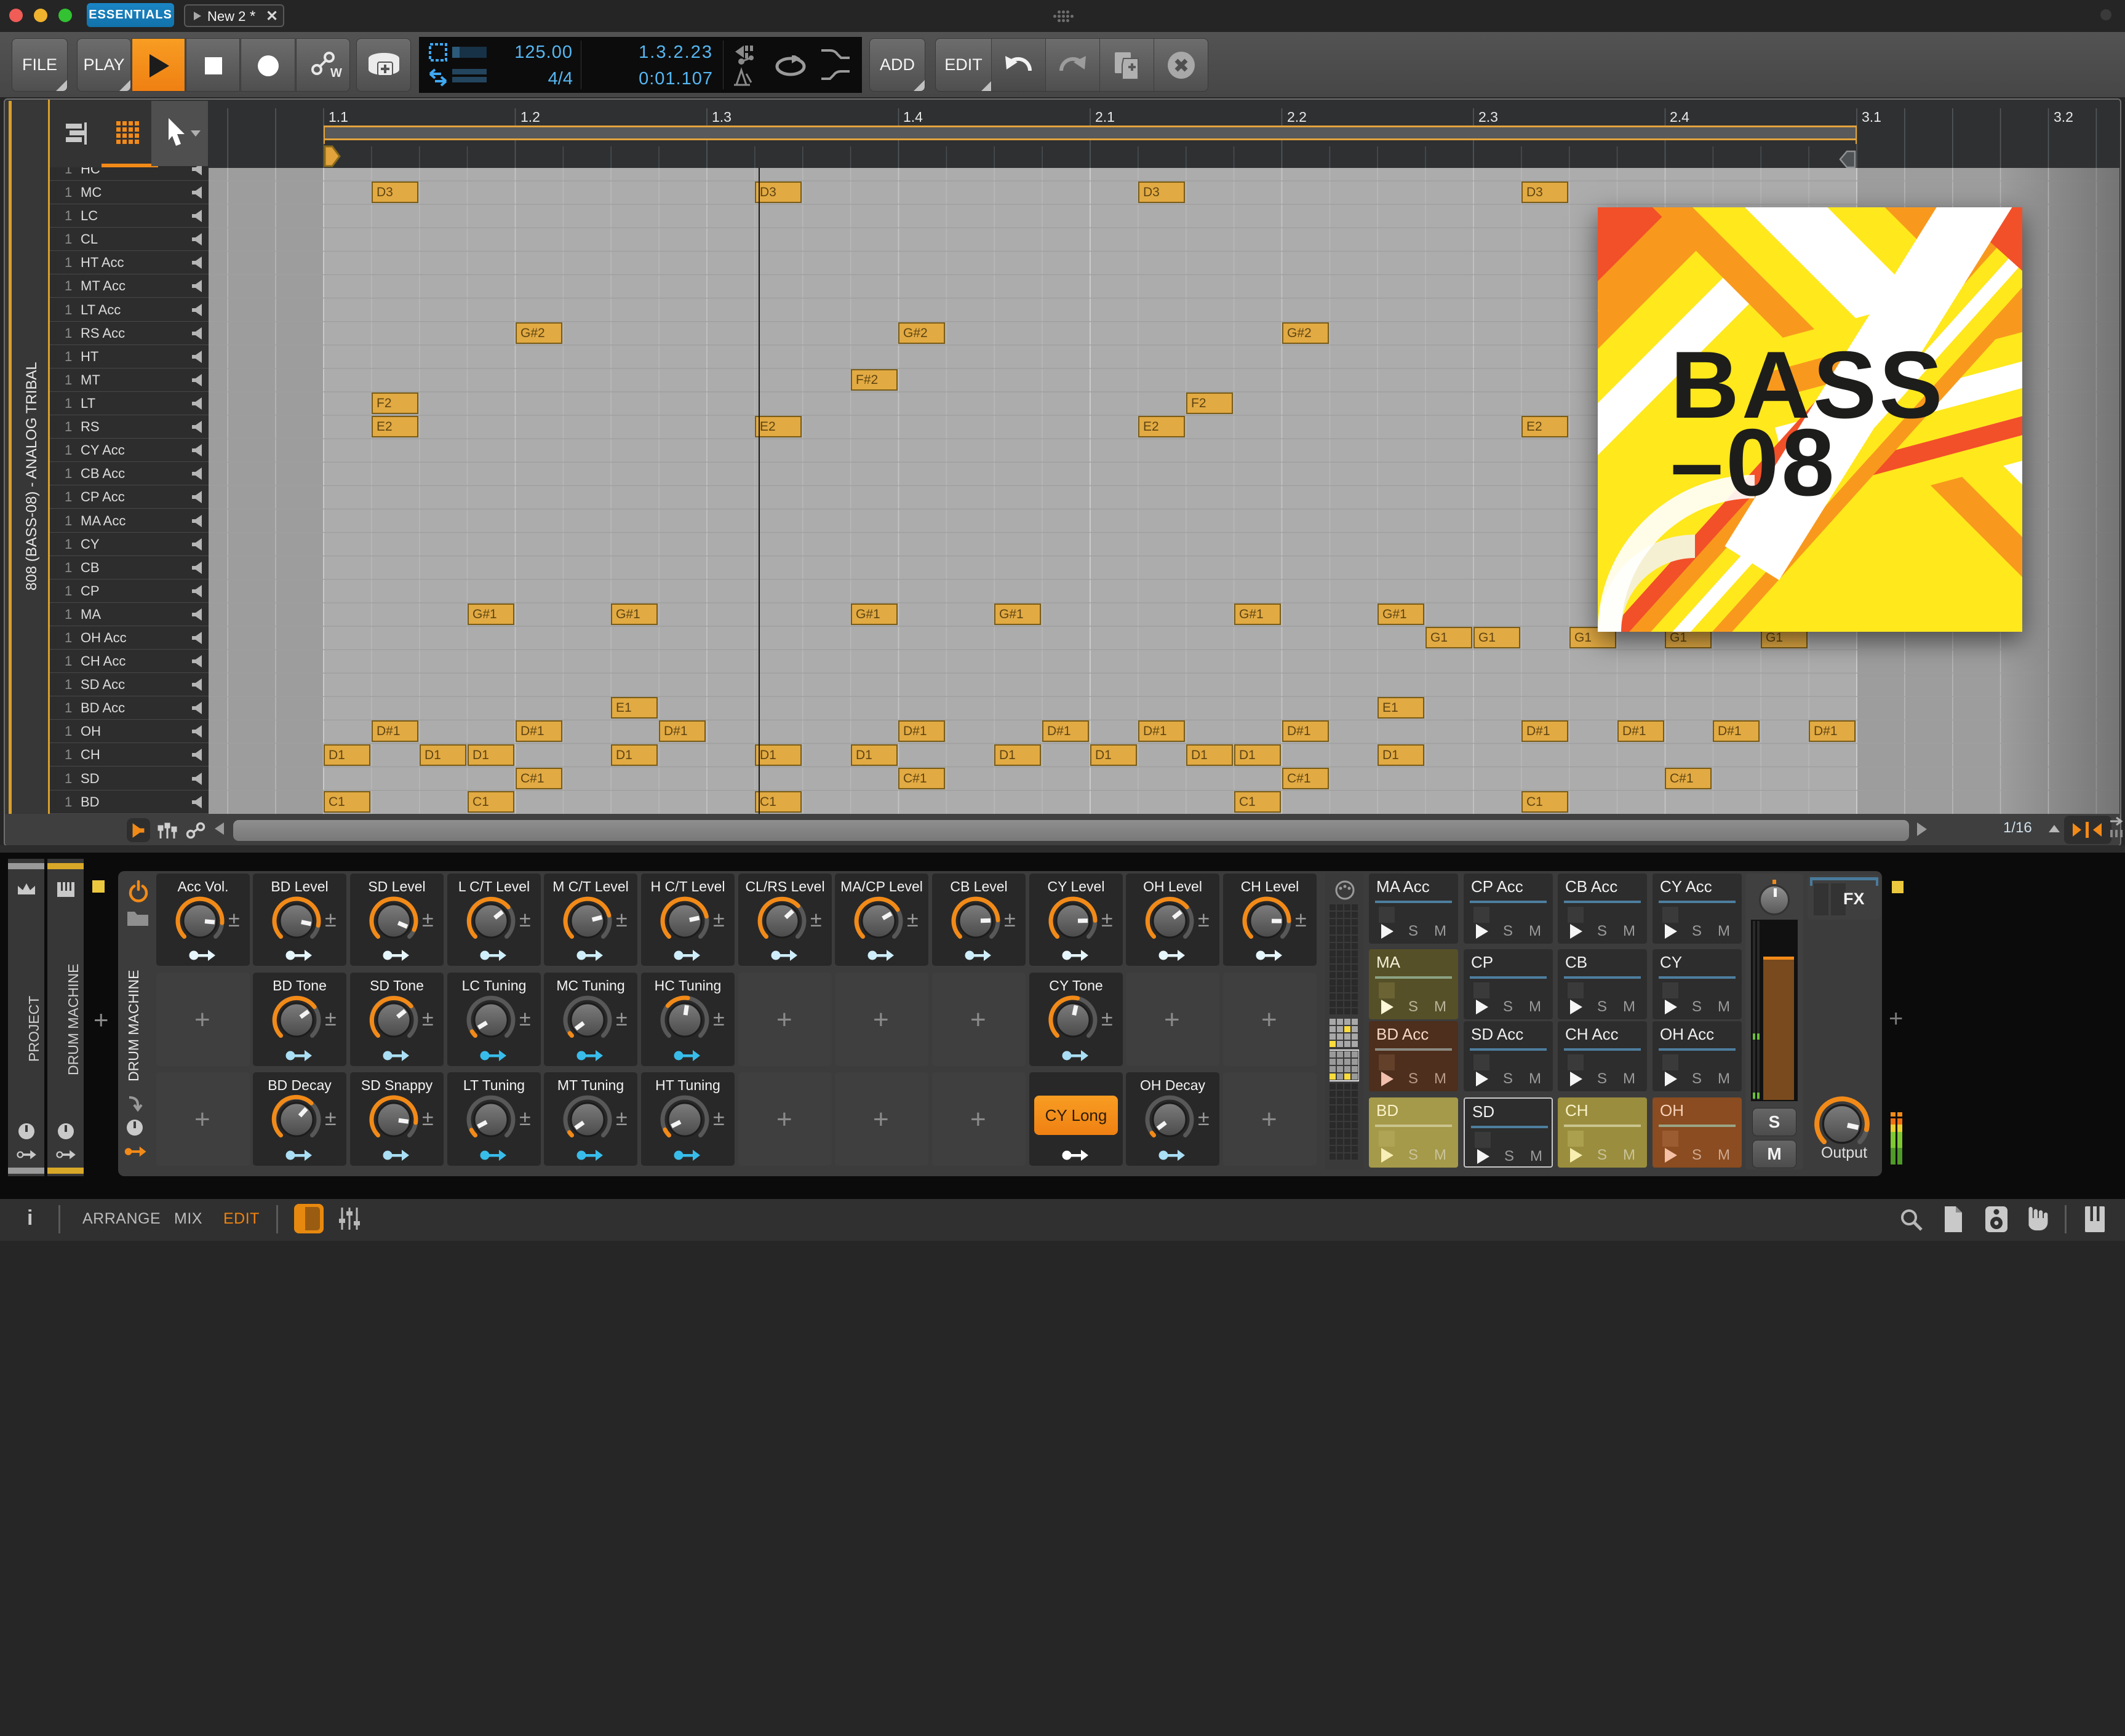 Image resolution: width=2125 pixels, height=1736 pixels. I want to click on svg-text: –08, so click(1753, 462).